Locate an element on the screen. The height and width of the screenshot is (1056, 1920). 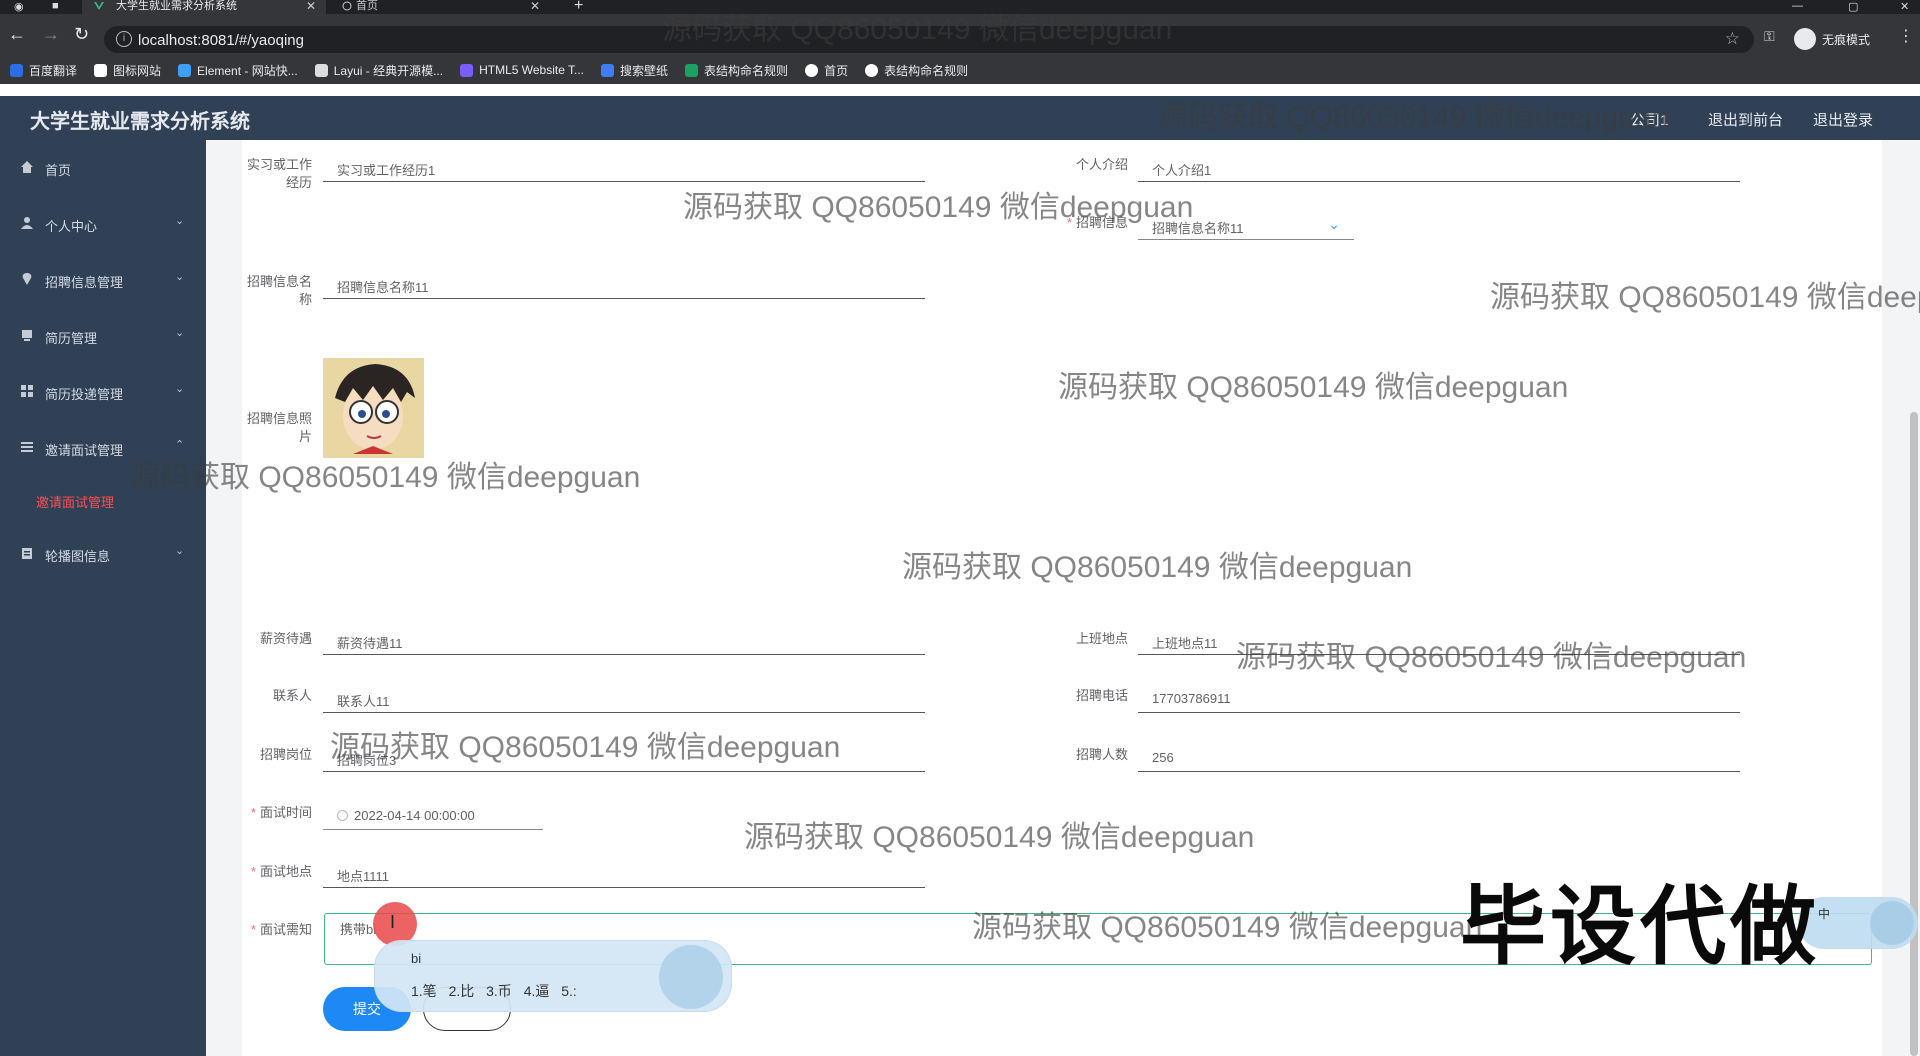
clipboard-icon is located at coordinates (27, 553).